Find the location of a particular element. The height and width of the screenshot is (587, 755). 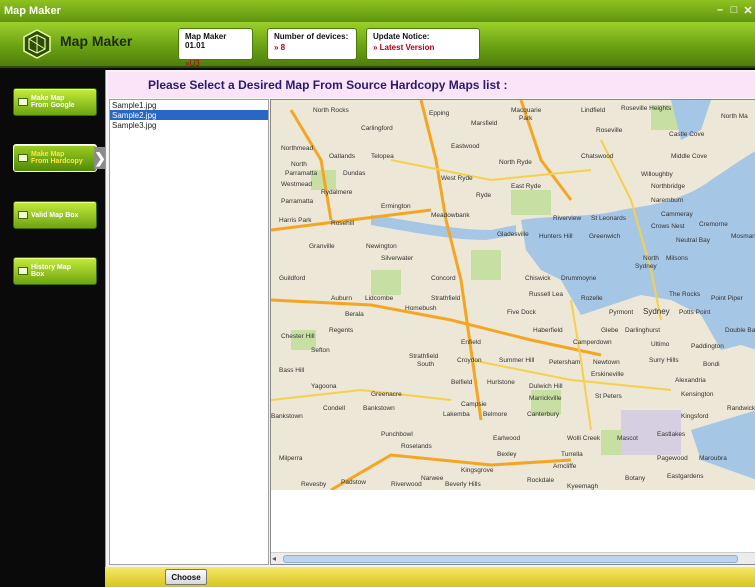

version-value: »U3 is located at coordinates (192, 63).